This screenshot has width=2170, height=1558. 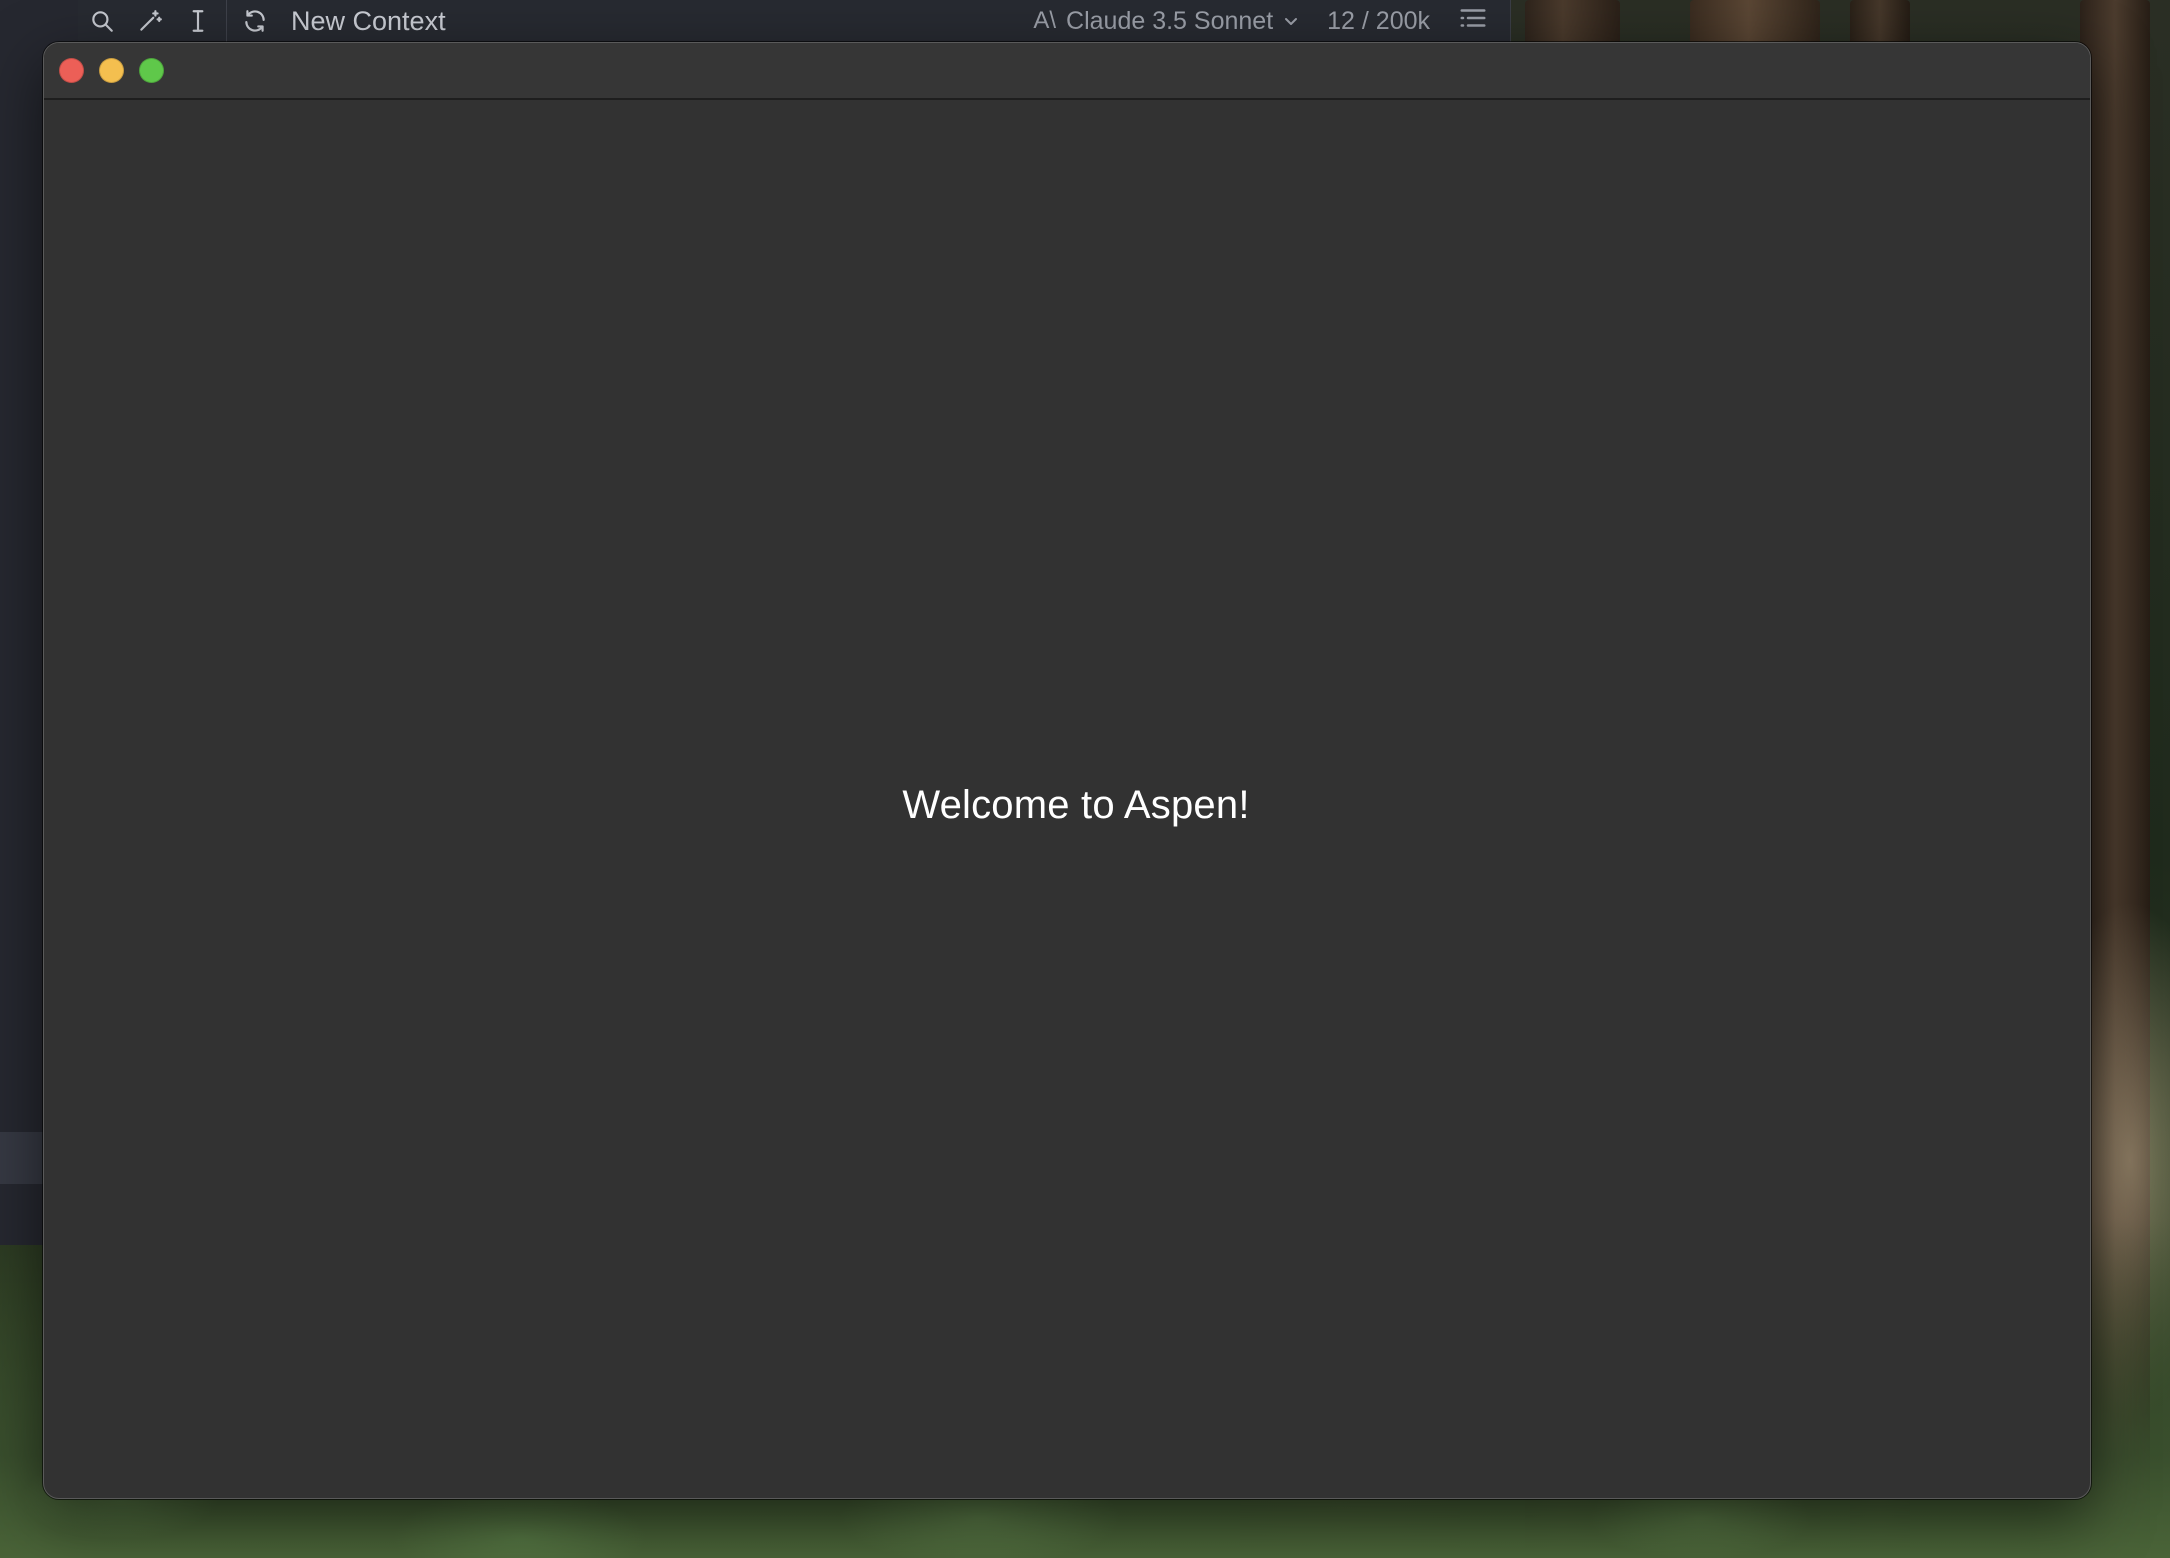 What do you see at coordinates (368, 21) in the screenshot?
I see `context-title: New Context` at bounding box center [368, 21].